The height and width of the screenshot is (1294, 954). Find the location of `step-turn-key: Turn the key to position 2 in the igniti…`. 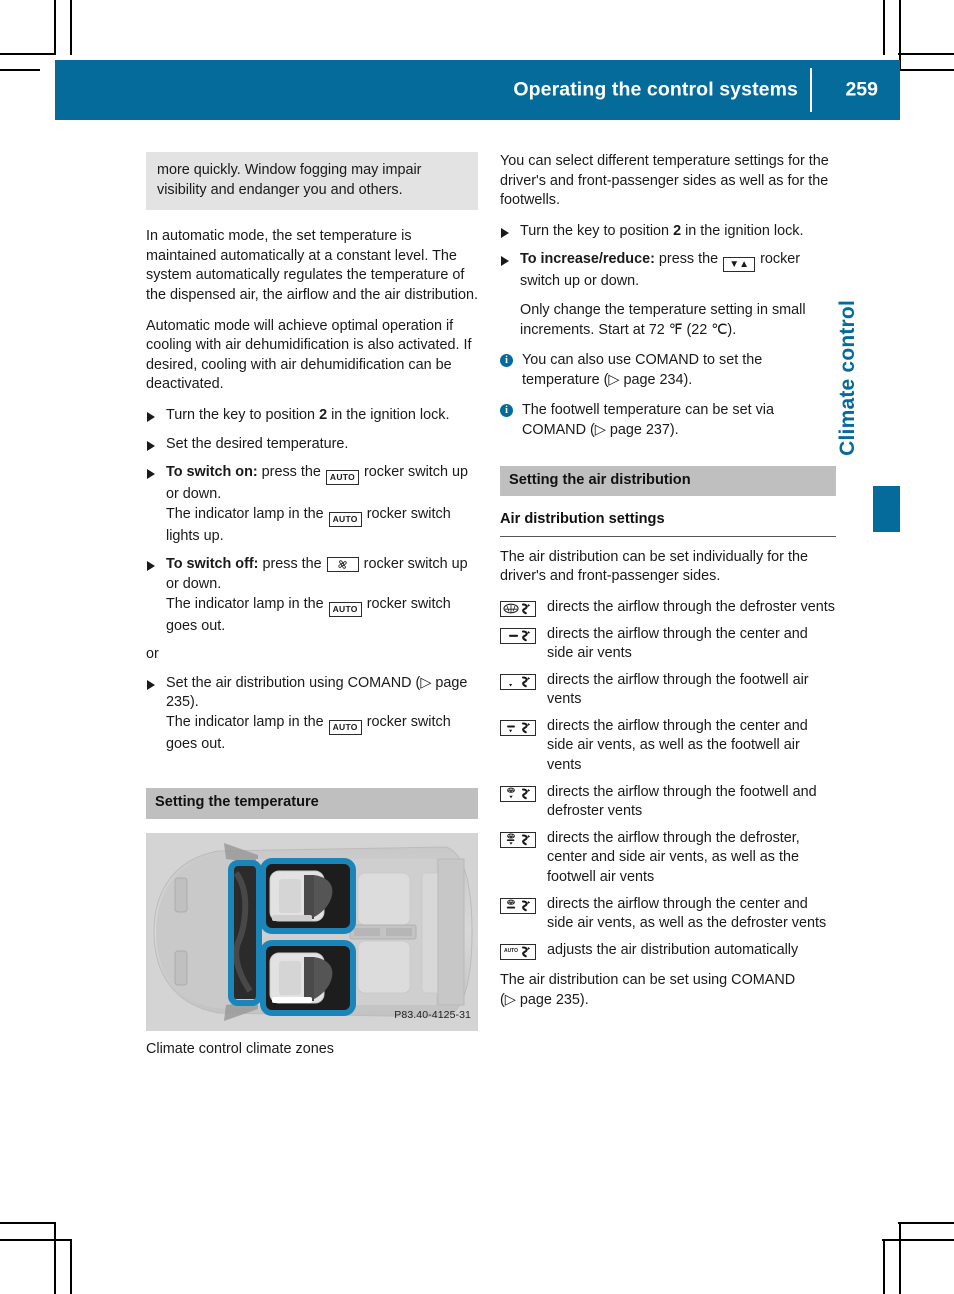

step-turn-key: Turn the key to position 2 in the igniti… is located at coordinates (312, 416).